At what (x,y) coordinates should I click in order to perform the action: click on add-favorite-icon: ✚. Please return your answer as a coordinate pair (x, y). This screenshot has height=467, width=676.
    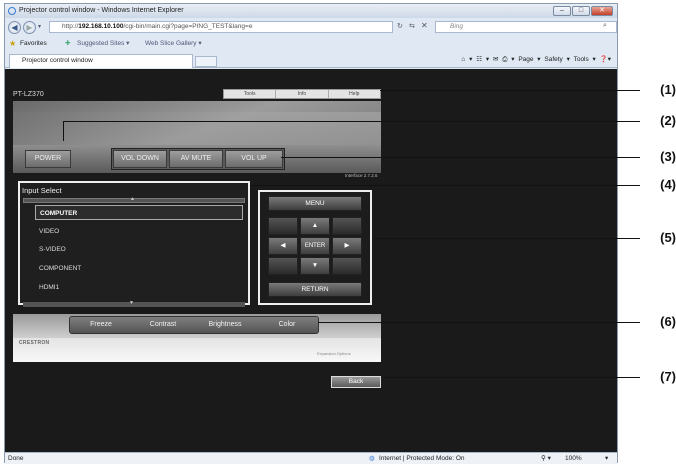
    Looking at the image, I should click on (67, 43).